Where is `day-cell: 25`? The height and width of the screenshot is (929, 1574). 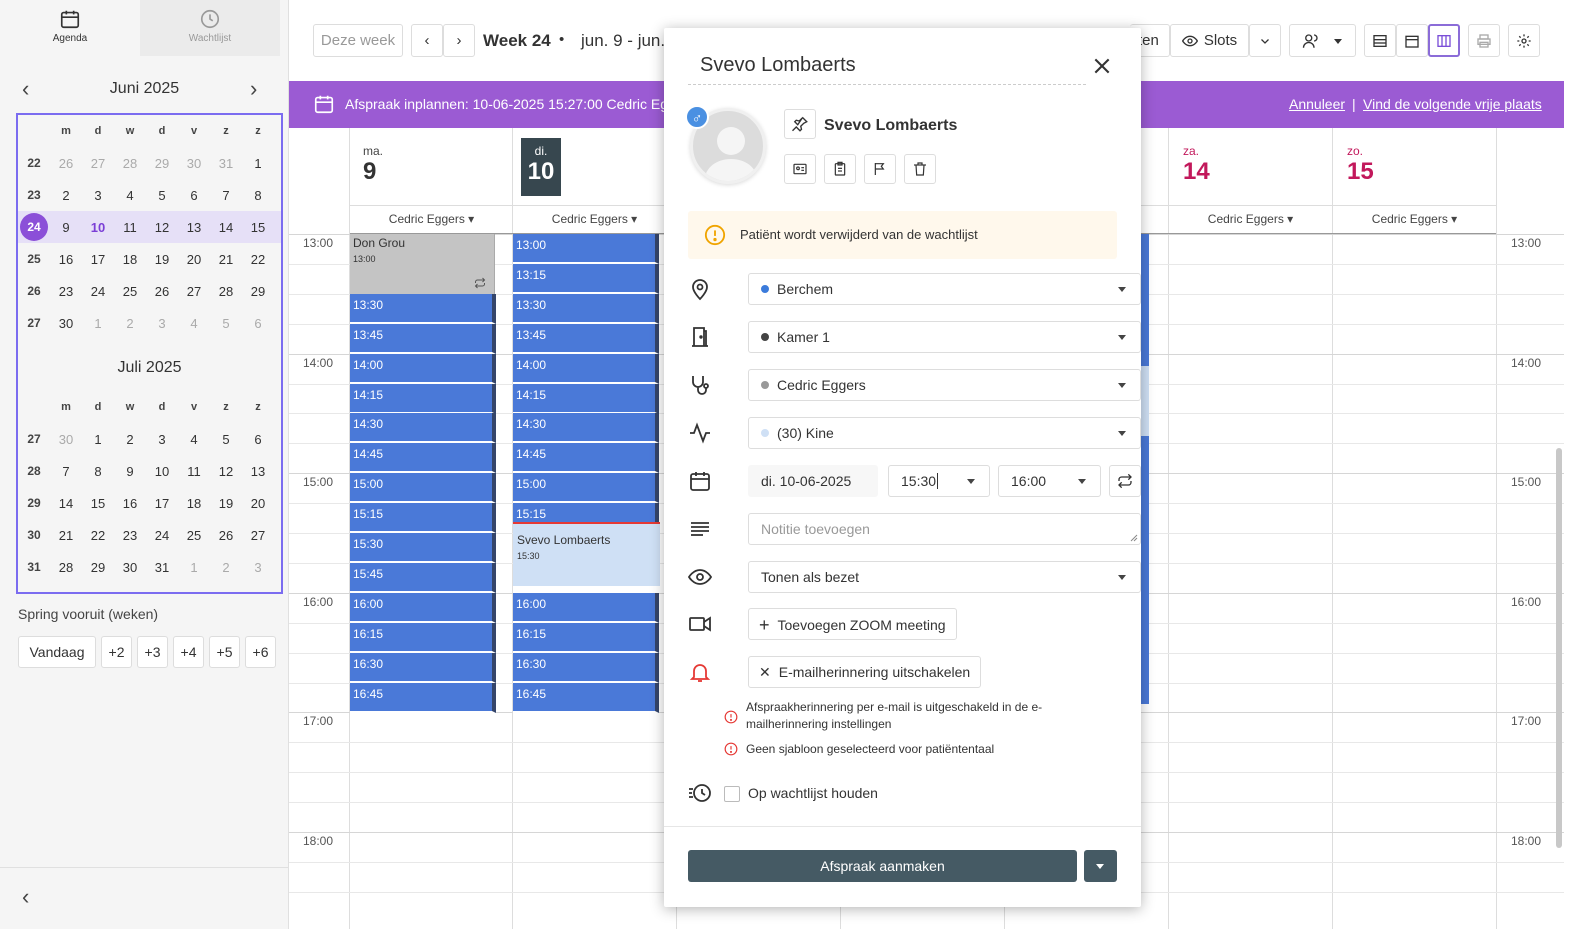
day-cell: 25 is located at coordinates (194, 535).